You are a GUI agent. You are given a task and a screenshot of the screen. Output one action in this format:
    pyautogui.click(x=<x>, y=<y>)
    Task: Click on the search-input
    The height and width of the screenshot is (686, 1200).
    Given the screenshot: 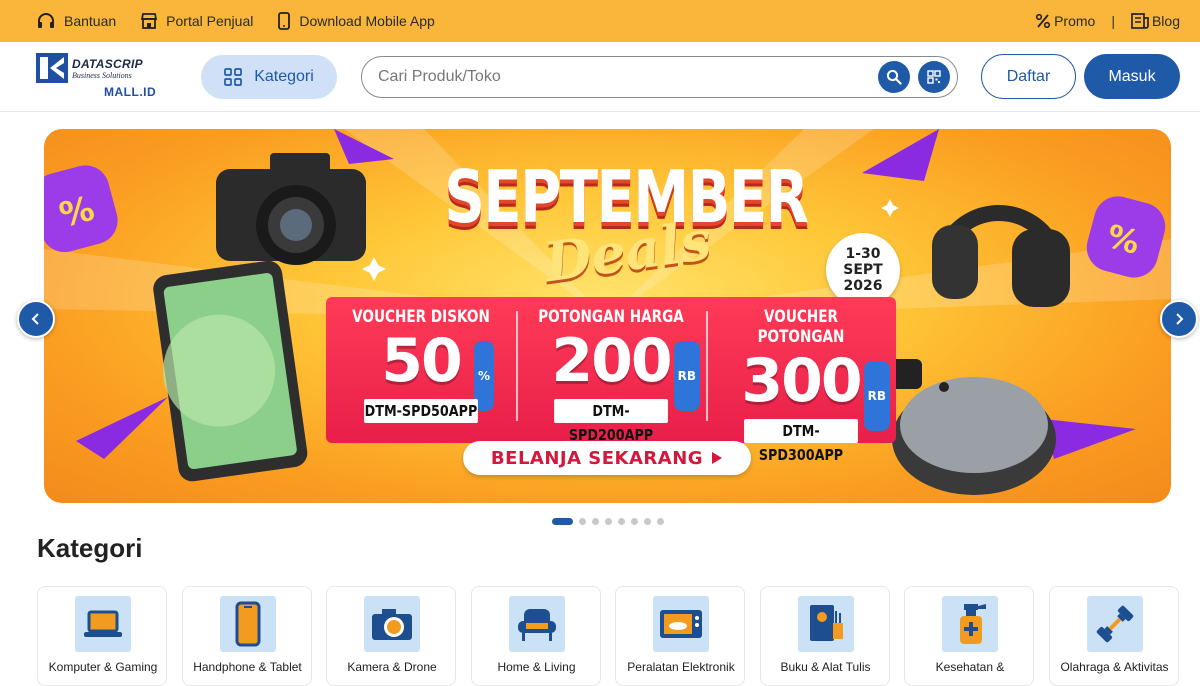 What is the action you would take?
    pyautogui.click(x=623, y=77)
    